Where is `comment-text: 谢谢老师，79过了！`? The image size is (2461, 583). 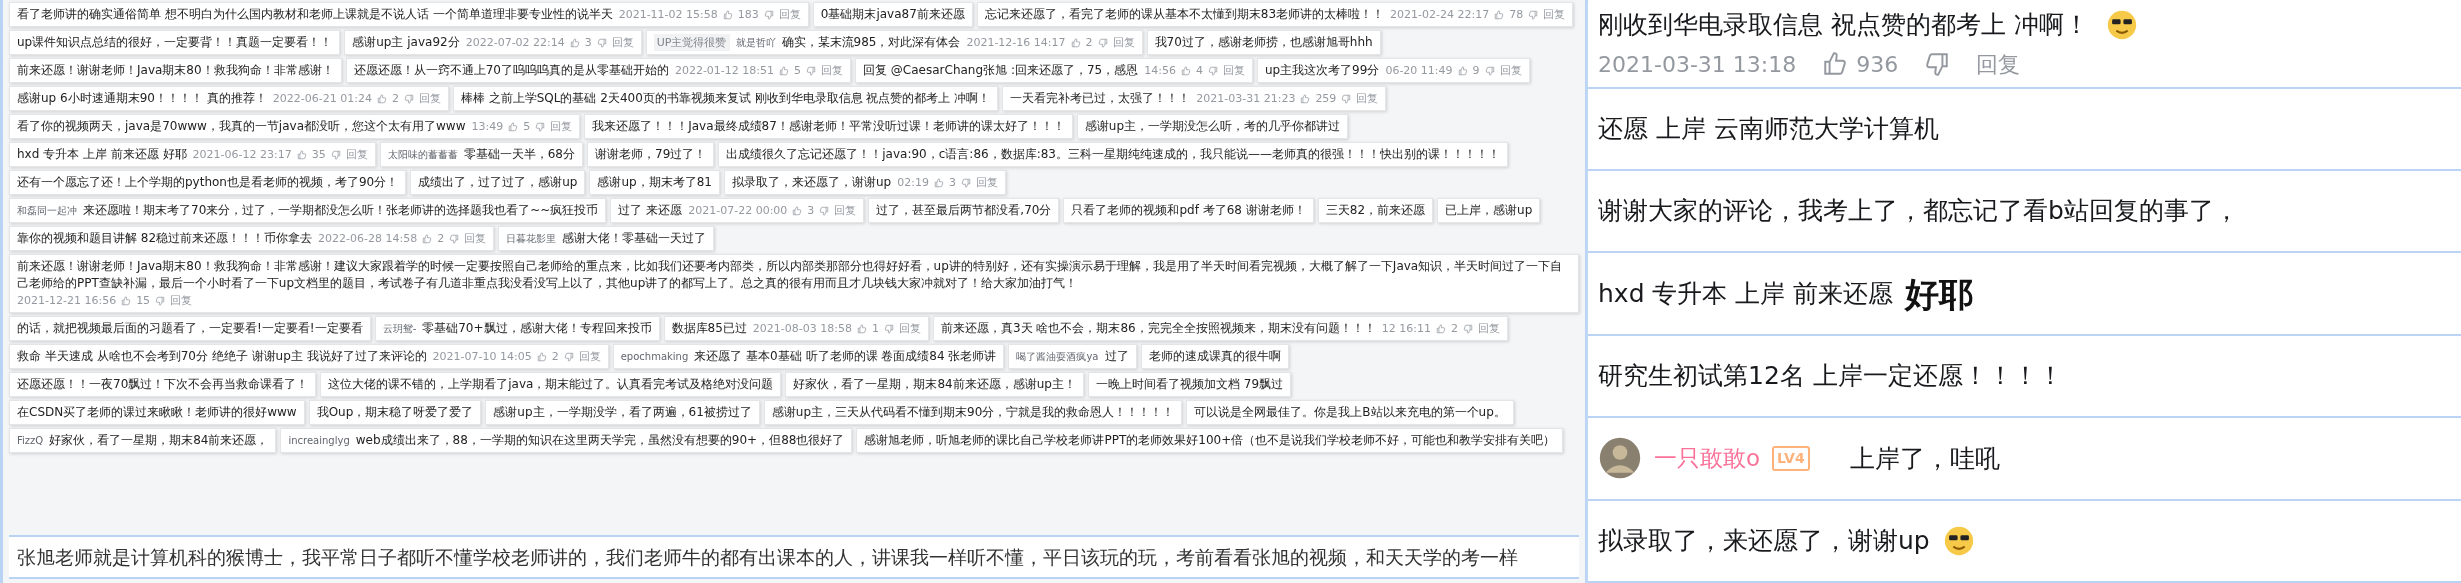
comment-text: 谢谢老师，79过了！ is located at coordinates (651, 154).